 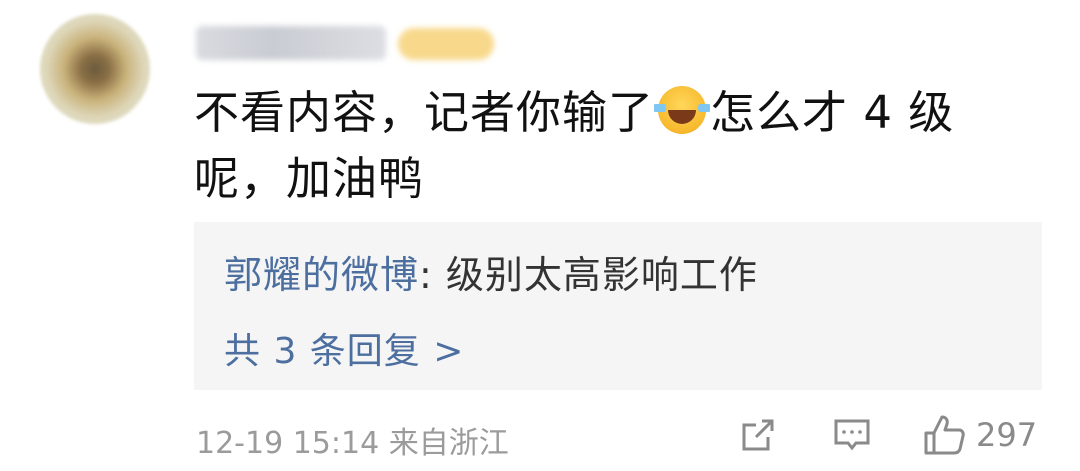 What do you see at coordinates (944, 435) in the screenshot?
I see `thumbs-up-icon` at bounding box center [944, 435].